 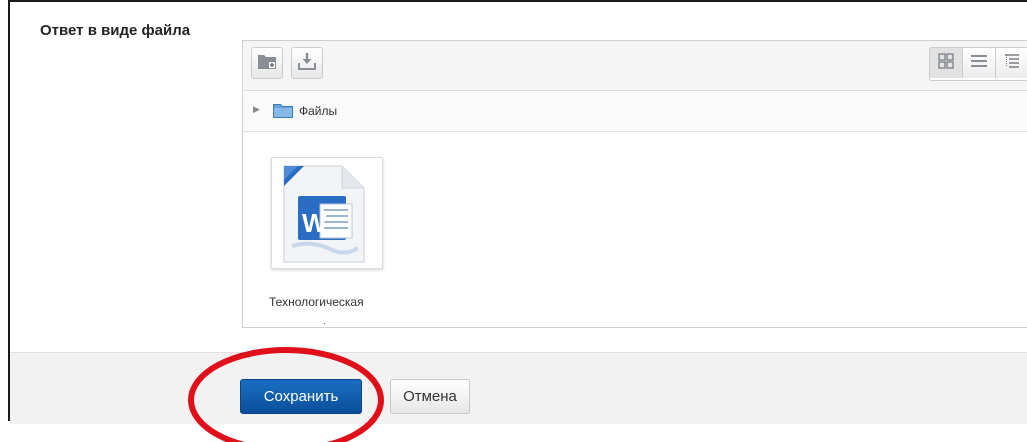 I want to click on grid-view-button, so click(x=946, y=63).